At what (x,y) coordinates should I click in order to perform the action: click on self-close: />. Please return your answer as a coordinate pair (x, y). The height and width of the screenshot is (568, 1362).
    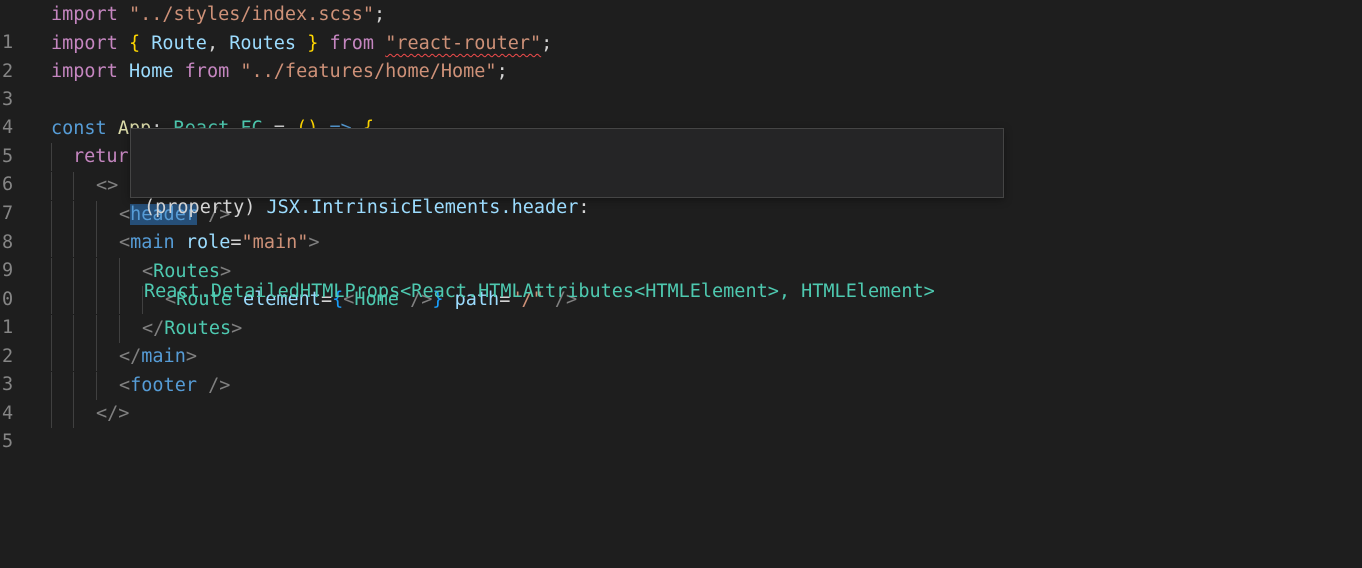
    Looking at the image, I should click on (213, 385).